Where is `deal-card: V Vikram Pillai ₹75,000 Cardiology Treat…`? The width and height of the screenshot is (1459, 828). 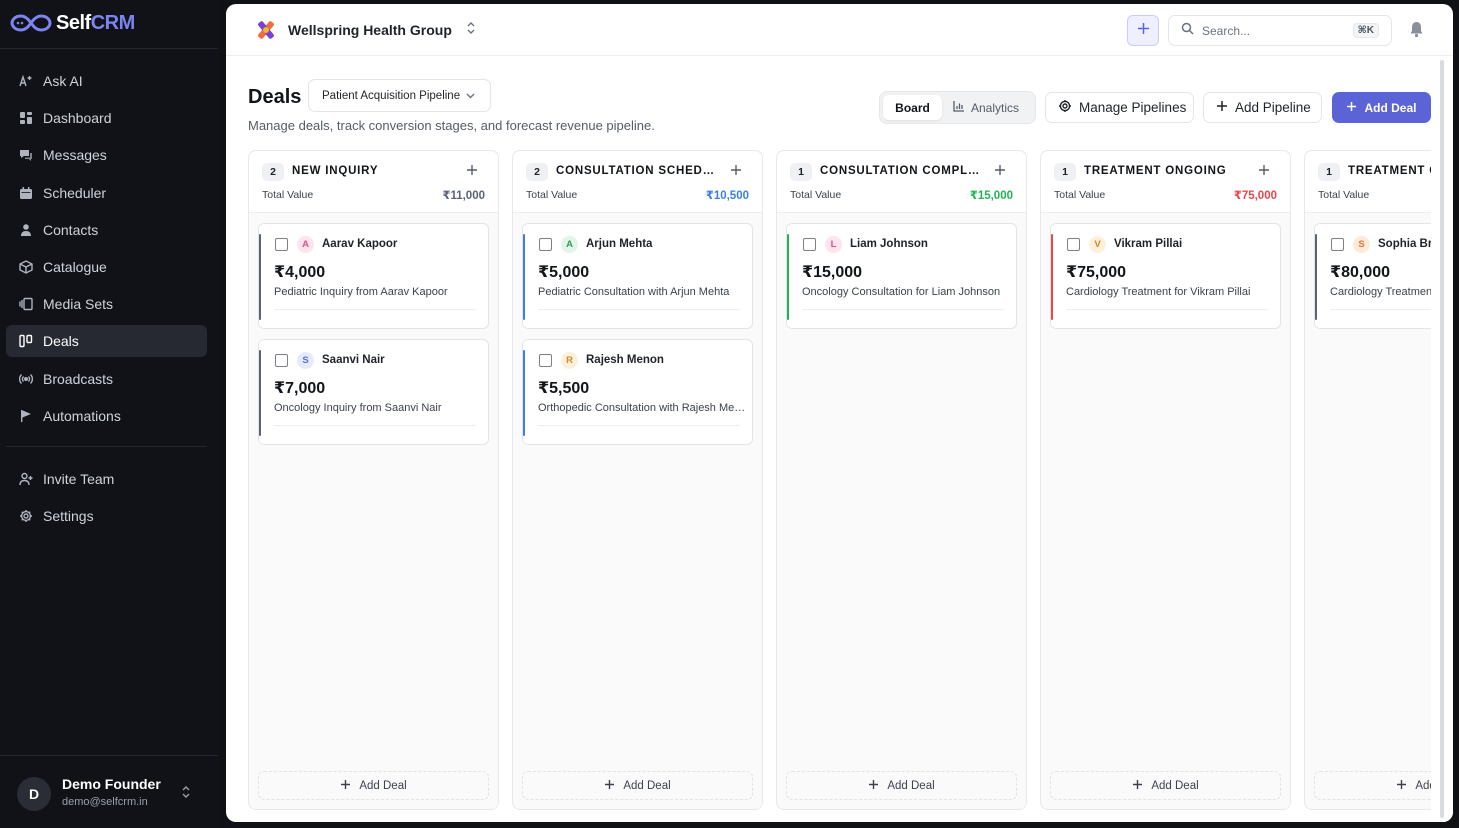 deal-card: V Vikram Pillai ₹75,000 Cardiology Treat… is located at coordinates (1165, 276).